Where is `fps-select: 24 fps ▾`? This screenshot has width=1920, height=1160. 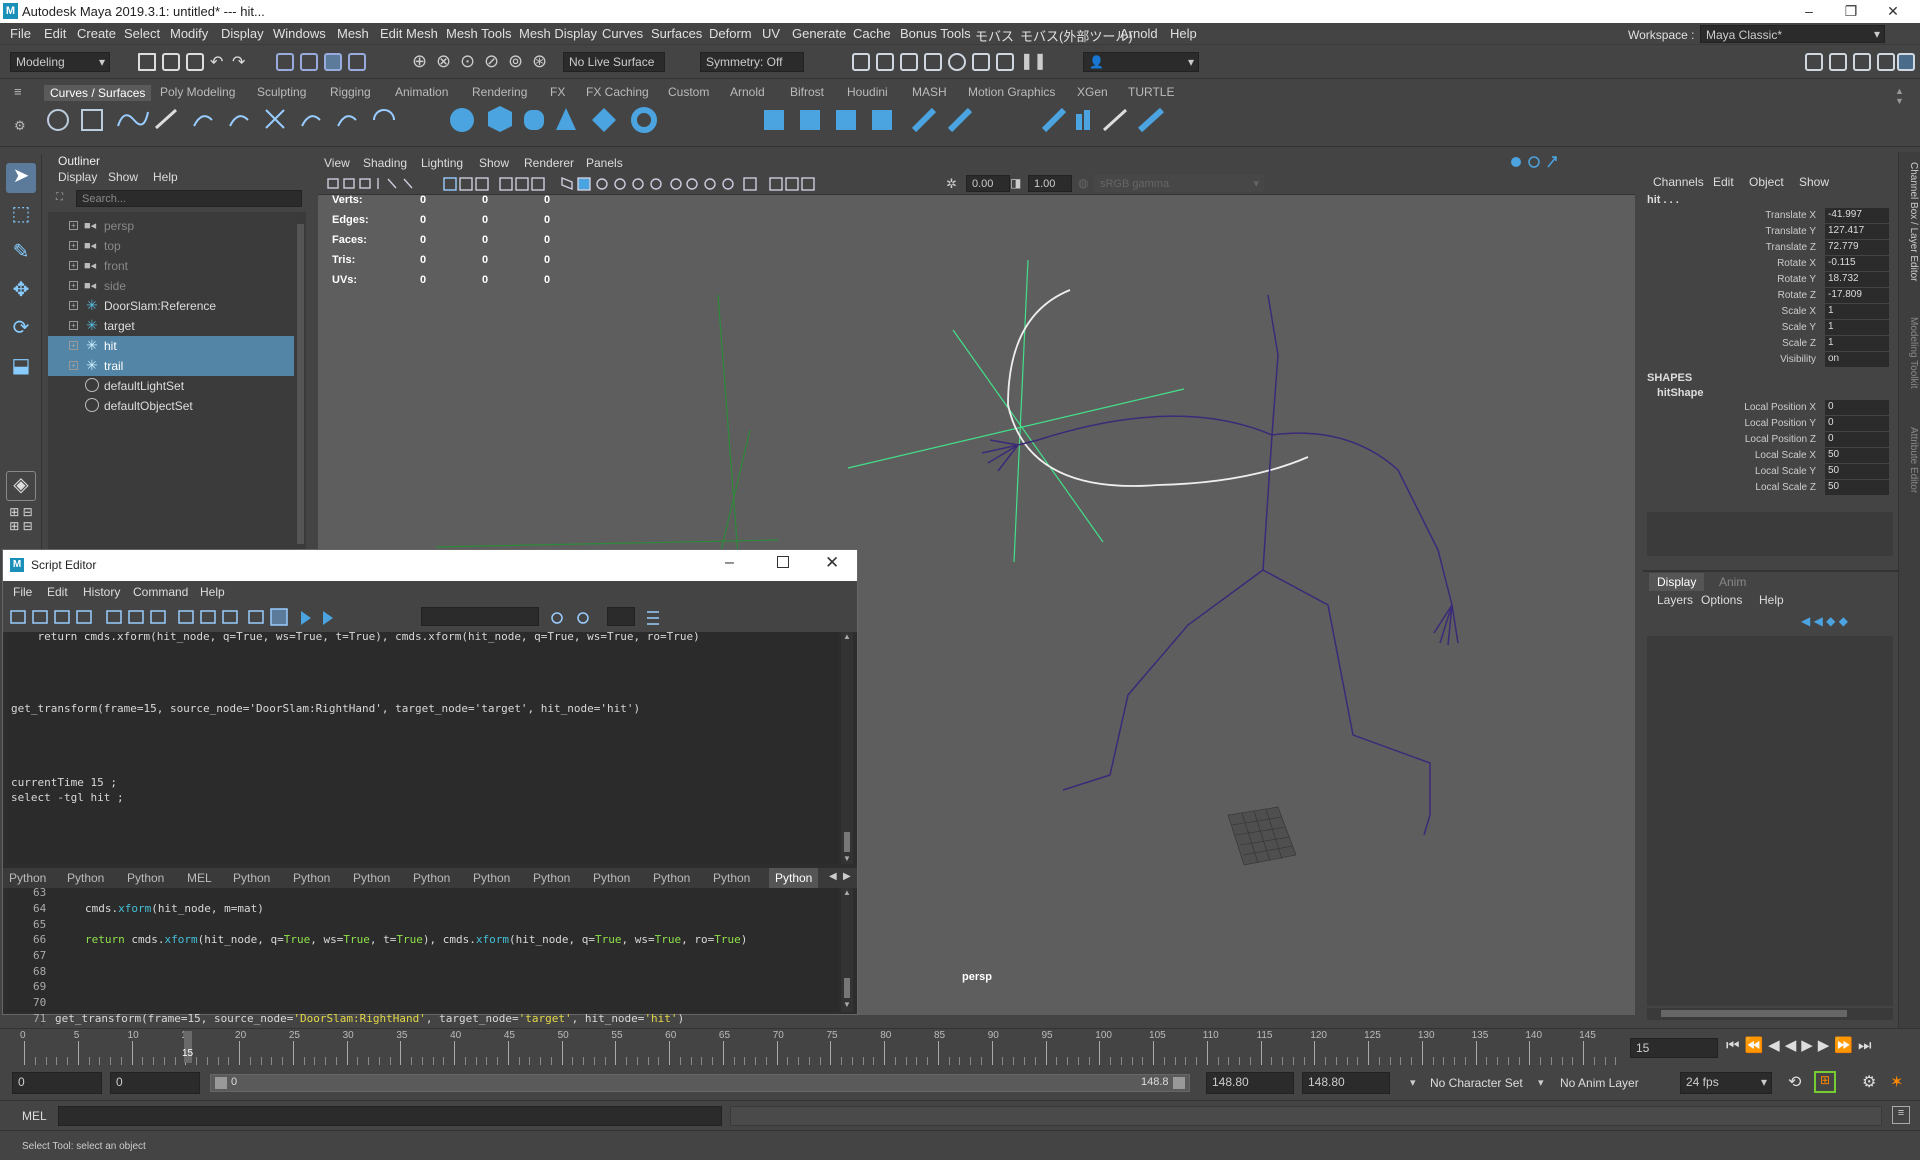
fps-select: 24 fps ▾ is located at coordinates (1726, 1083).